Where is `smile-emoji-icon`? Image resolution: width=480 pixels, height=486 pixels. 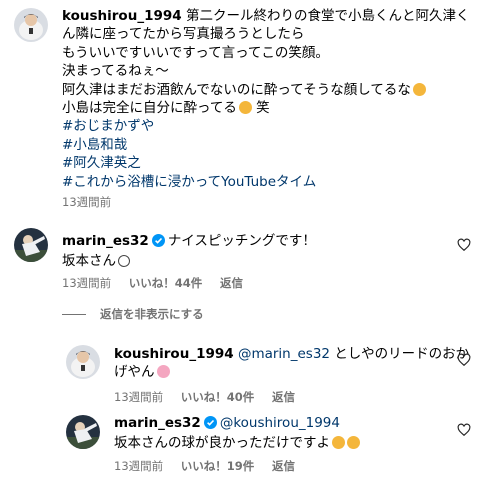 smile-emoji-icon is located at coordinates (124, 261).